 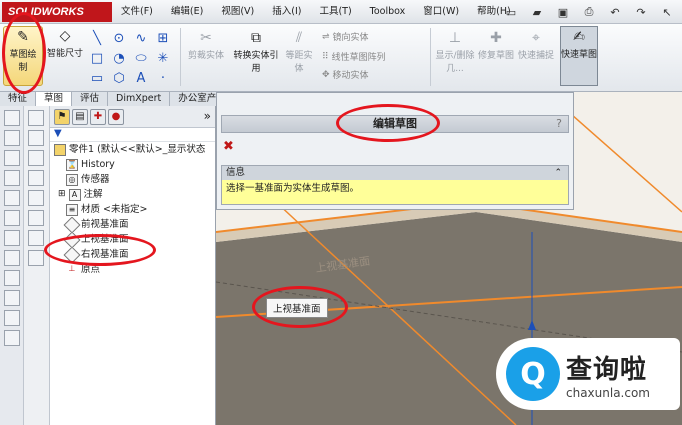 I want to click on help-icon: ?, so click(x=559, y=124).